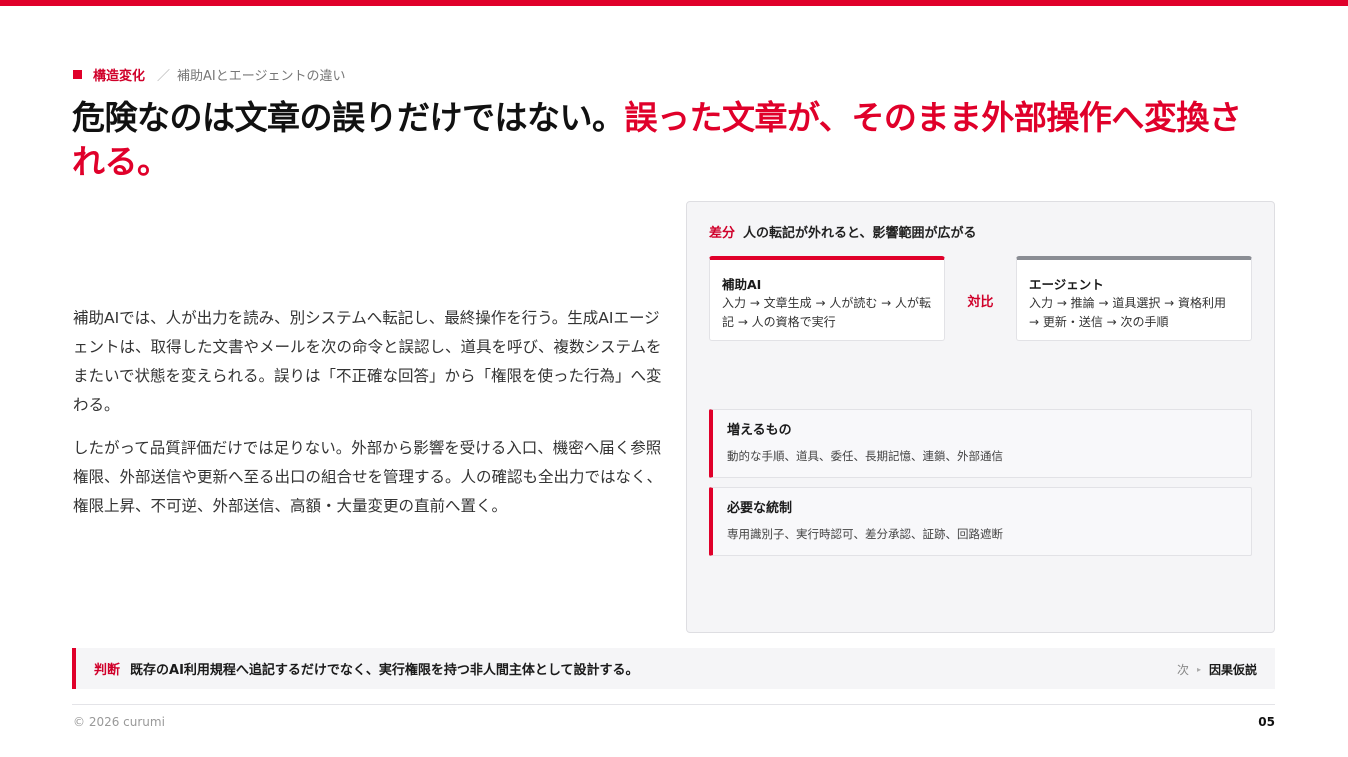  I want to click on controls-title: 必要な統制, so click(760, 508).